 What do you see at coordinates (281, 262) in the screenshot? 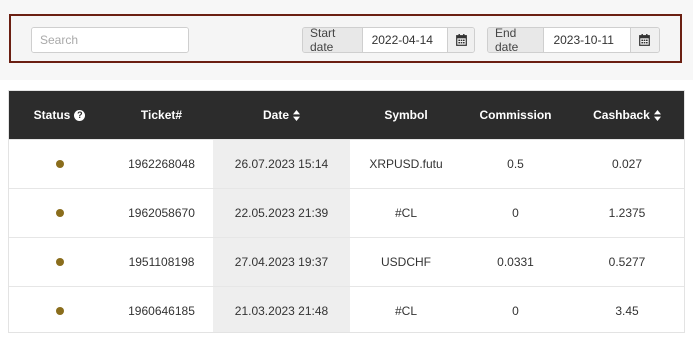
I see `date-cell: 27.04.2023 19:37` at bounding box center [281, 262].